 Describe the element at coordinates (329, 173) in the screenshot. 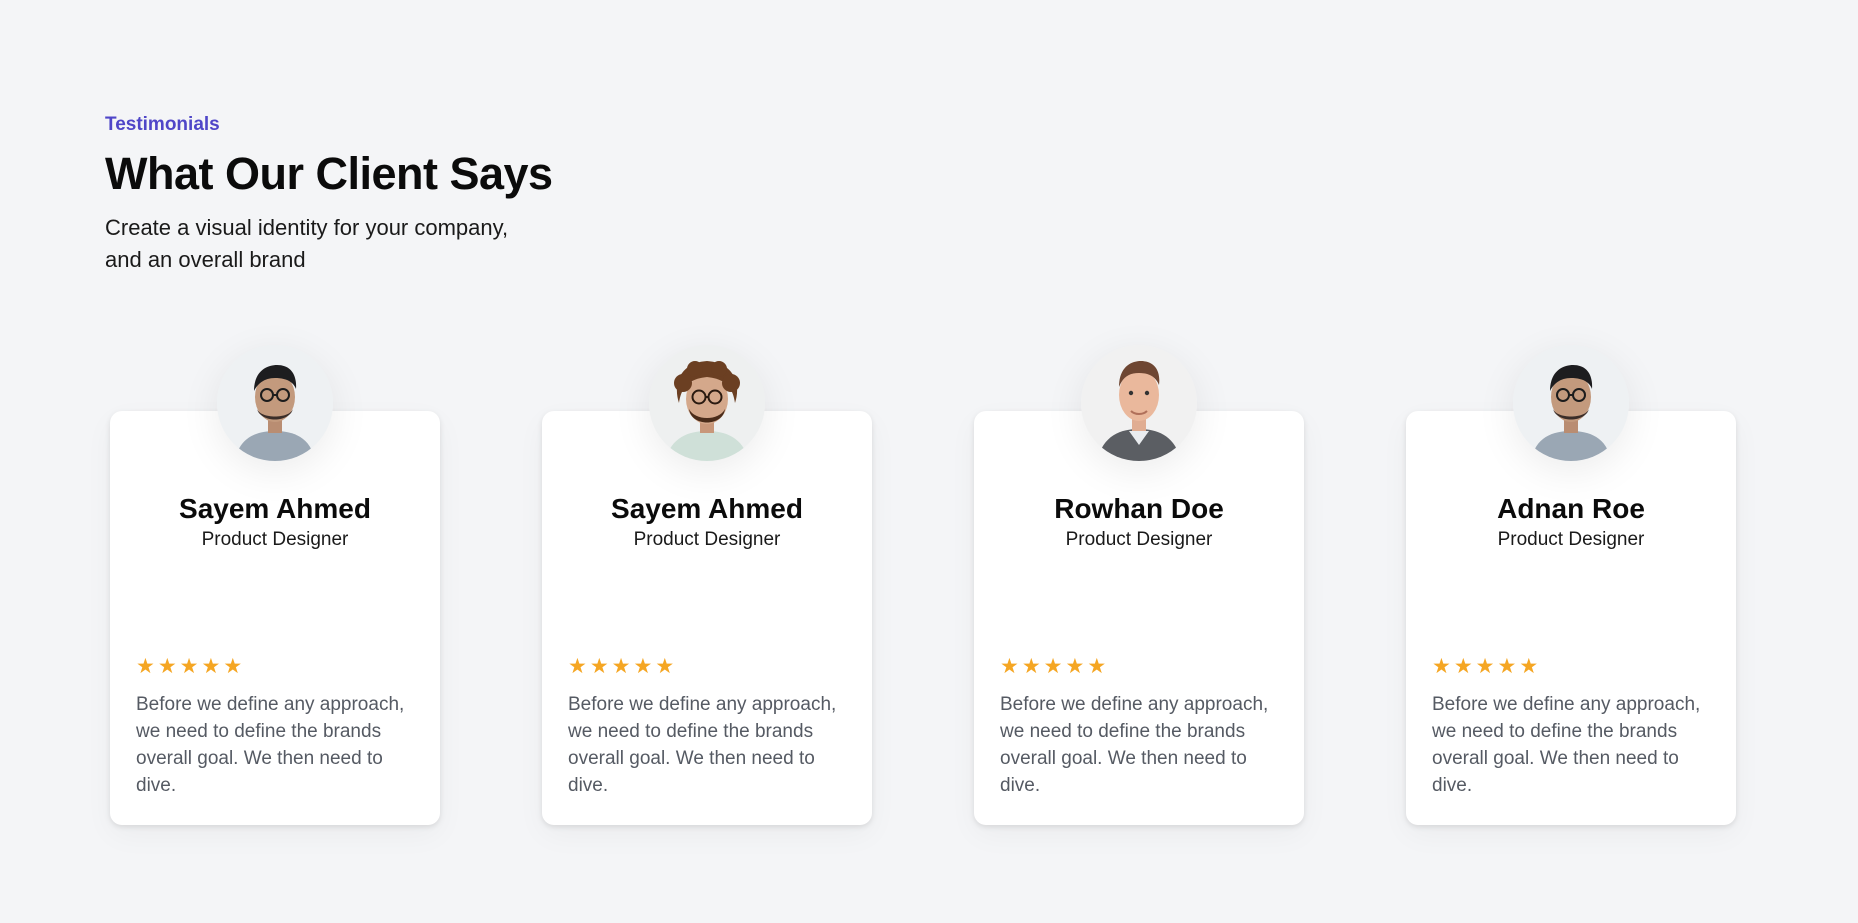

I see `section-title: What Our Client Says` at that location.